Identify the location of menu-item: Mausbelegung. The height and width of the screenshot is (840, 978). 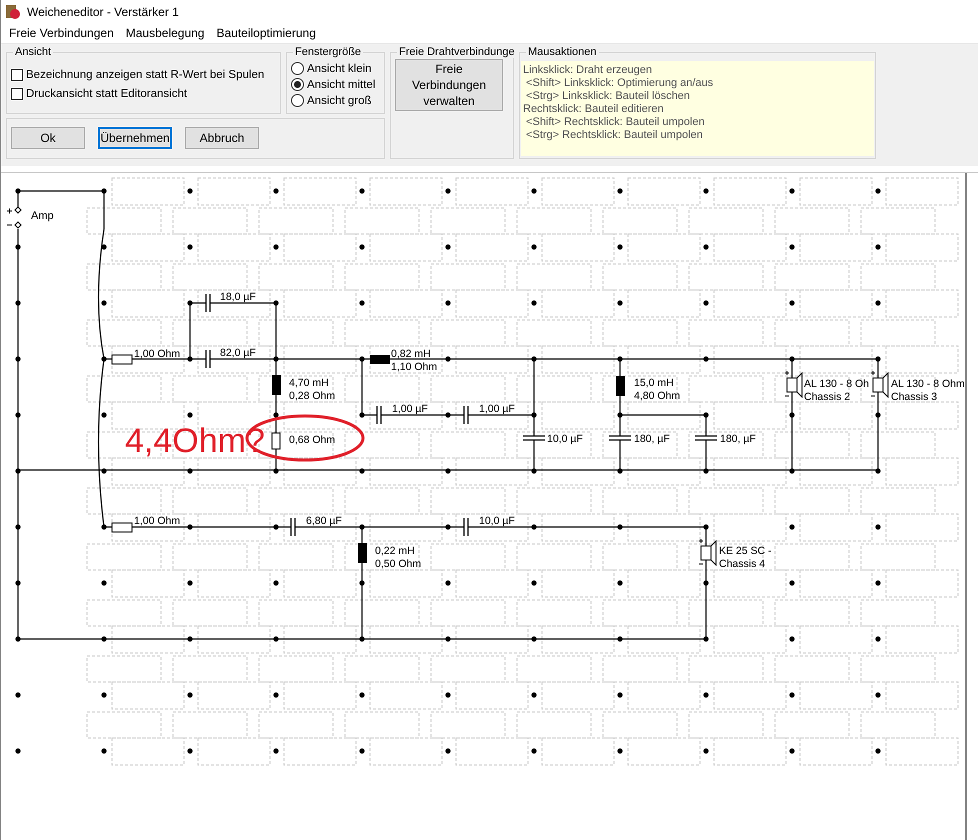
(165, 33).